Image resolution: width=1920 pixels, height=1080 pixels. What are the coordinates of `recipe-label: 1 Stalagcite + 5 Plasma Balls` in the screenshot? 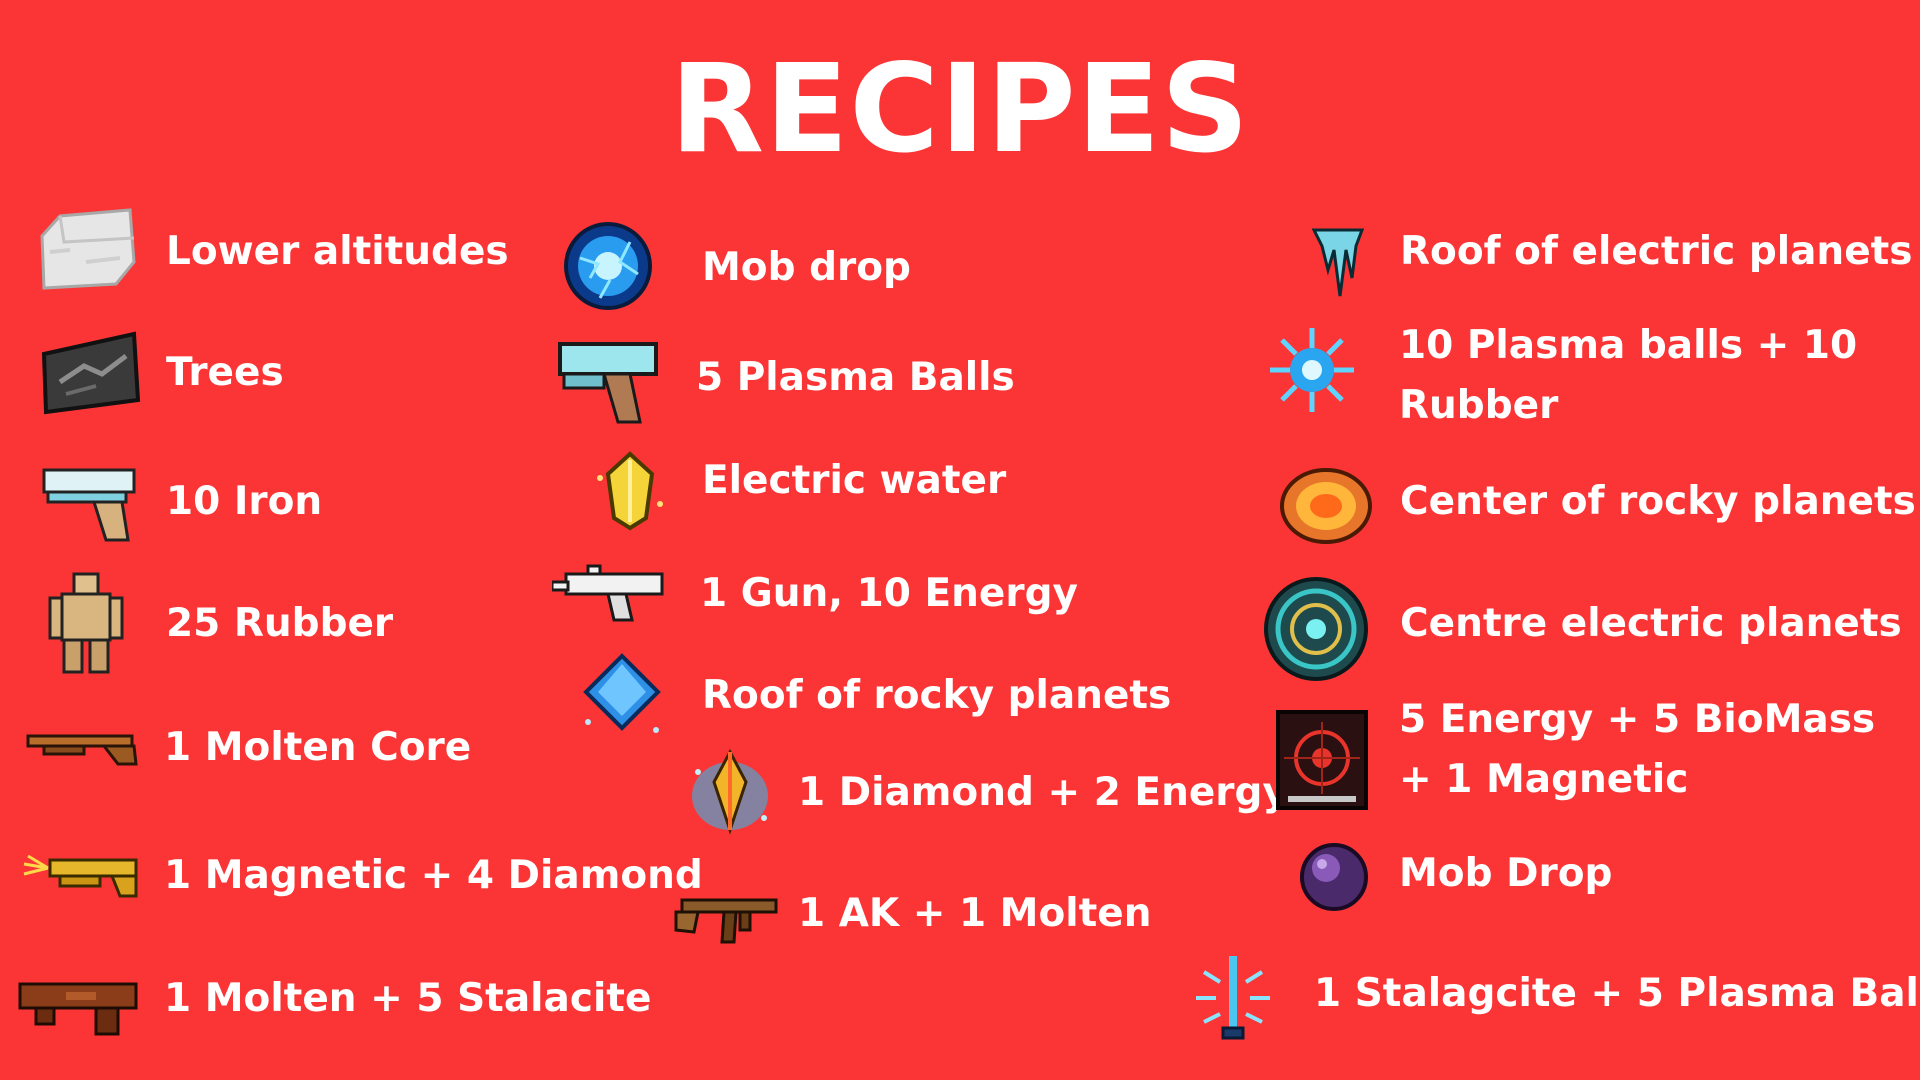 It's located at (1617, 993).